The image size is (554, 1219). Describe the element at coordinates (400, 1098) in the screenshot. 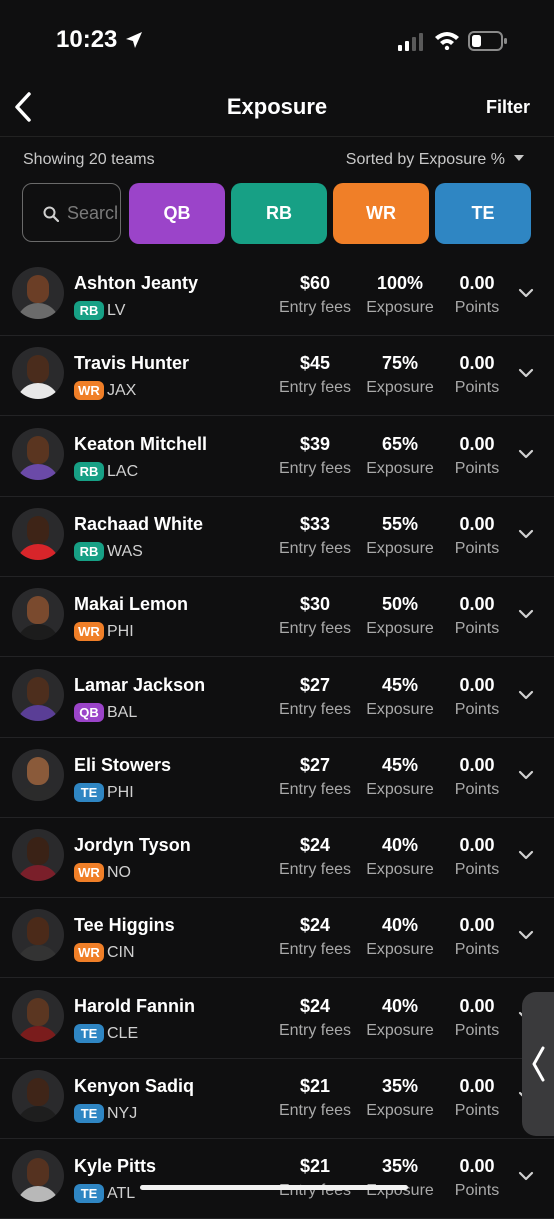

I see `exposure-stat: 35% Exposure` at that location.